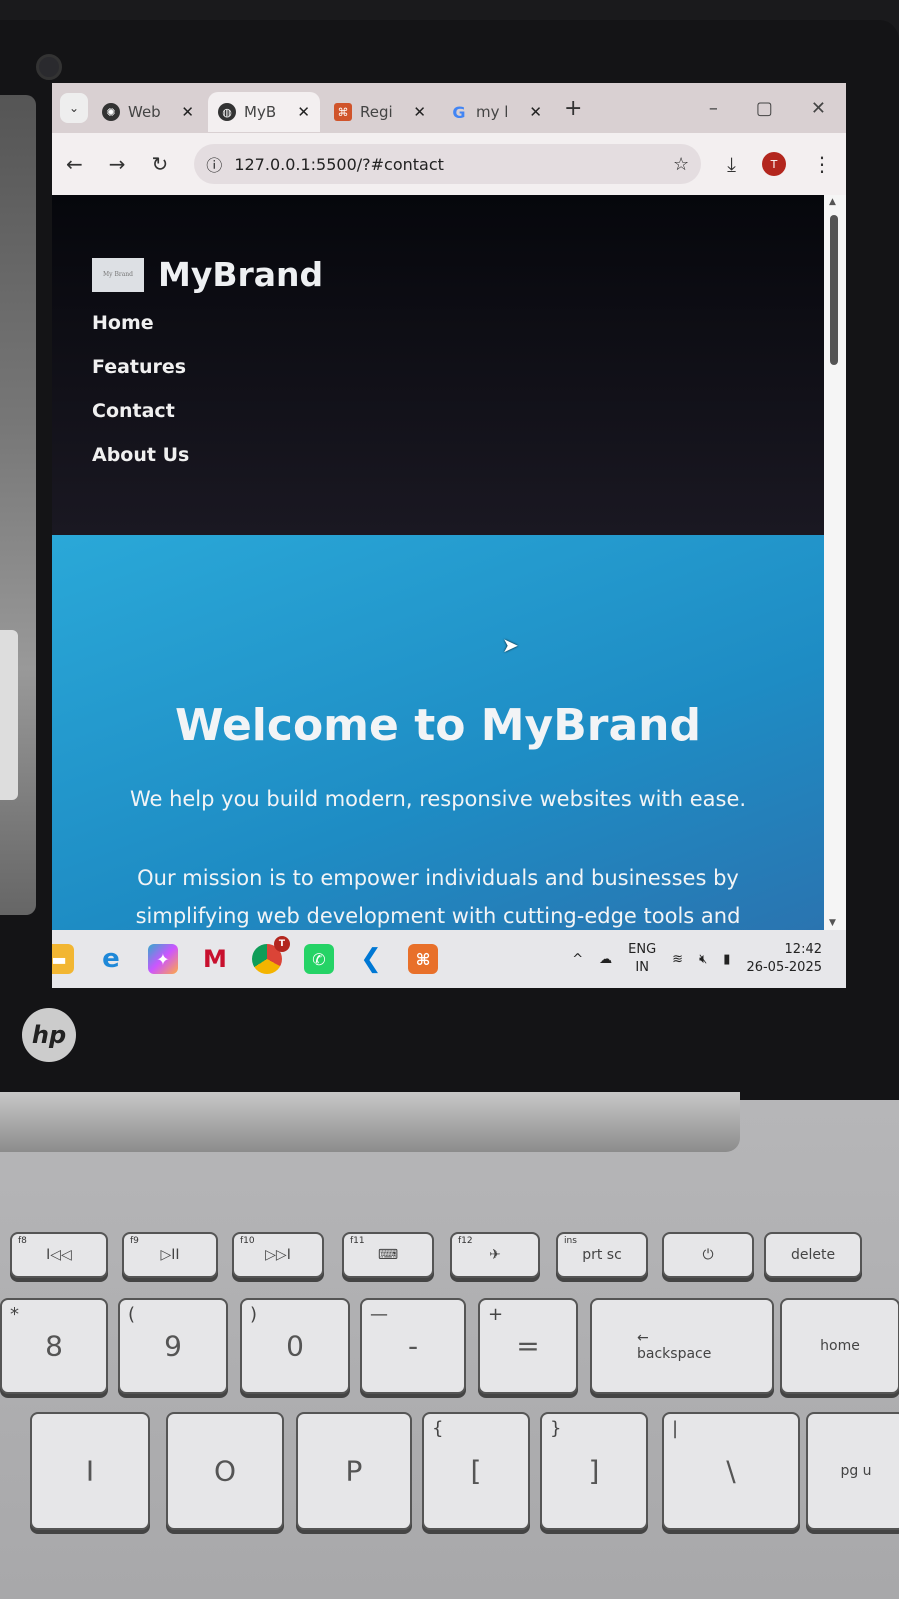 Image resolution: width=899 pixels, height=1599 pixels. I want to click on key-label: ], so click(594, 1471).